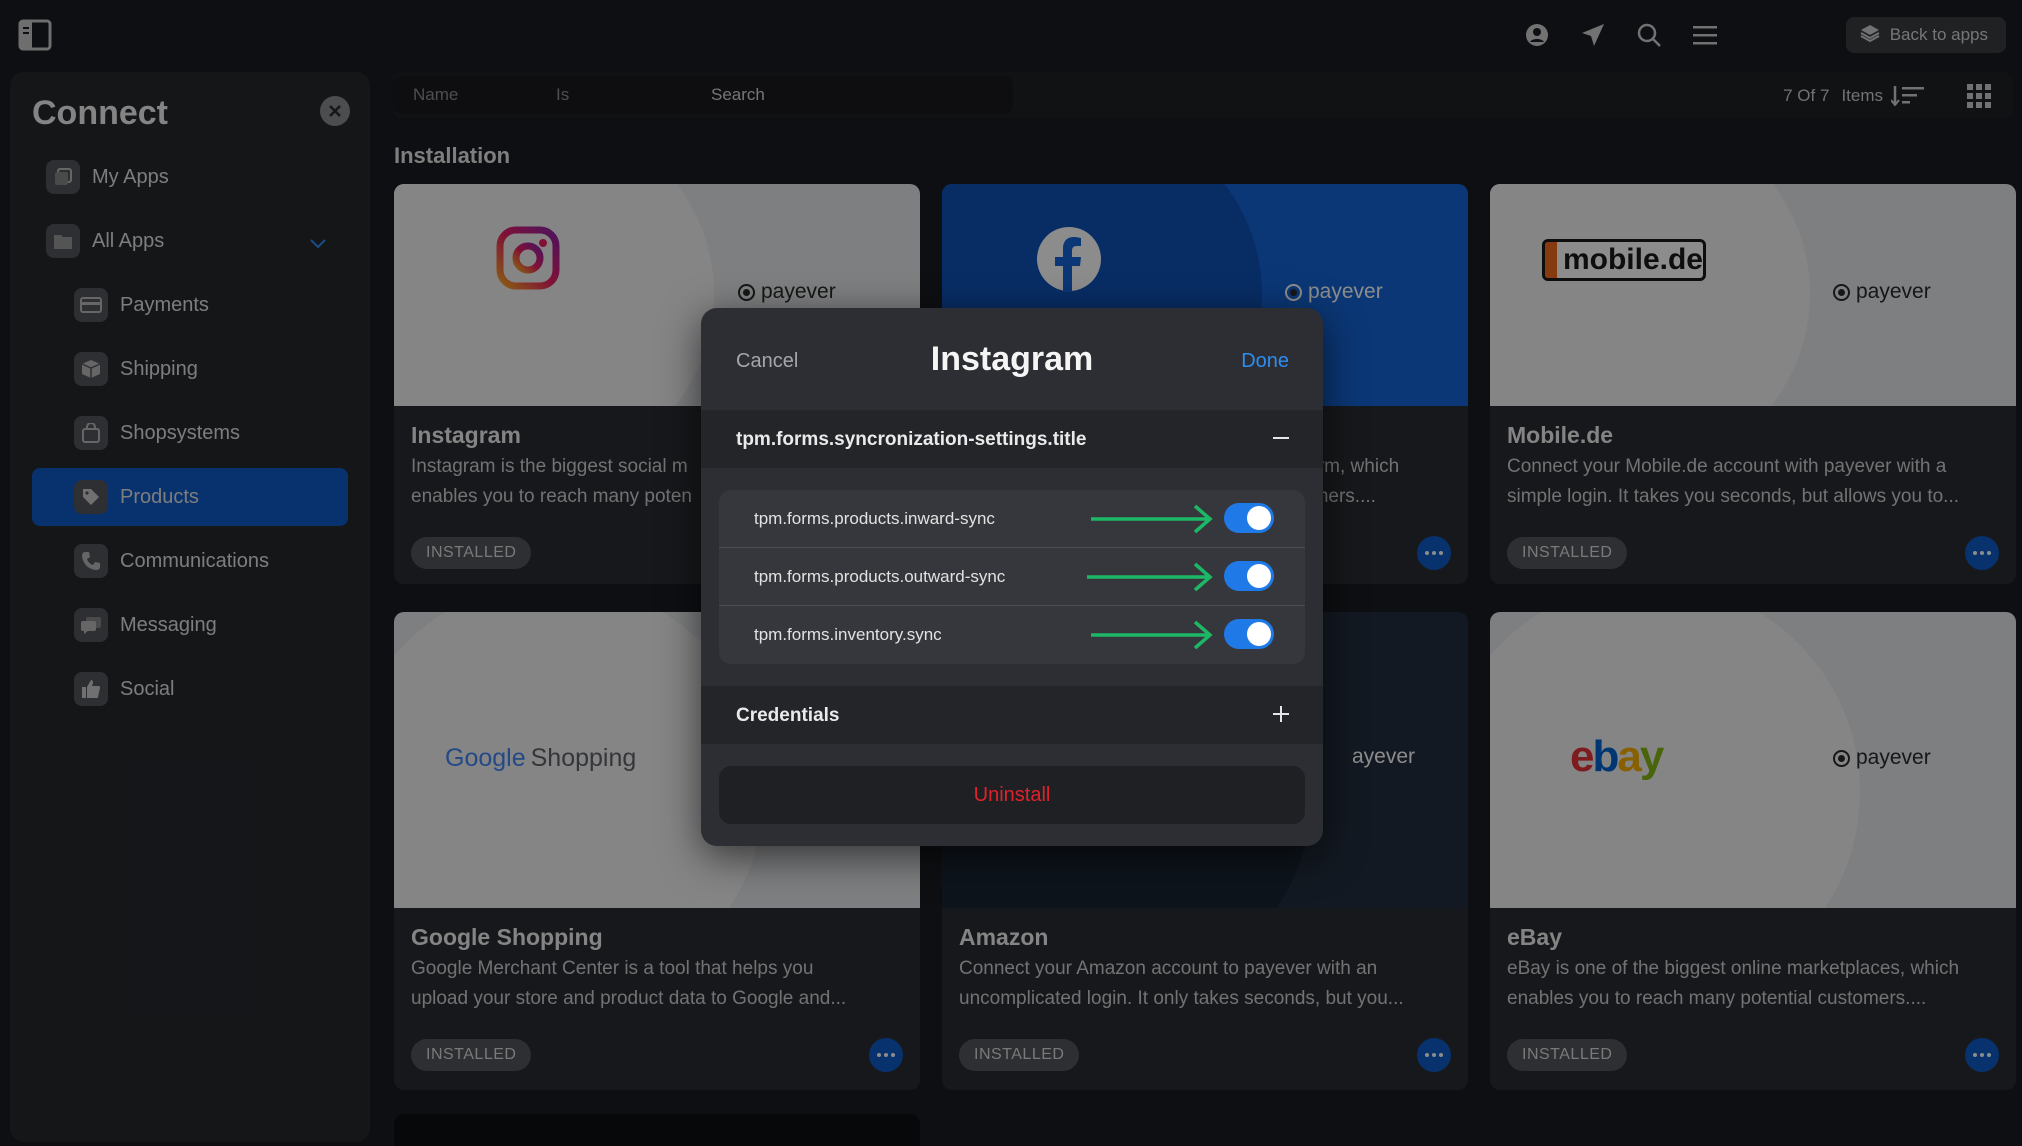  What do you see at coordinates (1012, 359) in the screenshot?
I see `modal-title: Instagram` at bounding box center [1012, 359].